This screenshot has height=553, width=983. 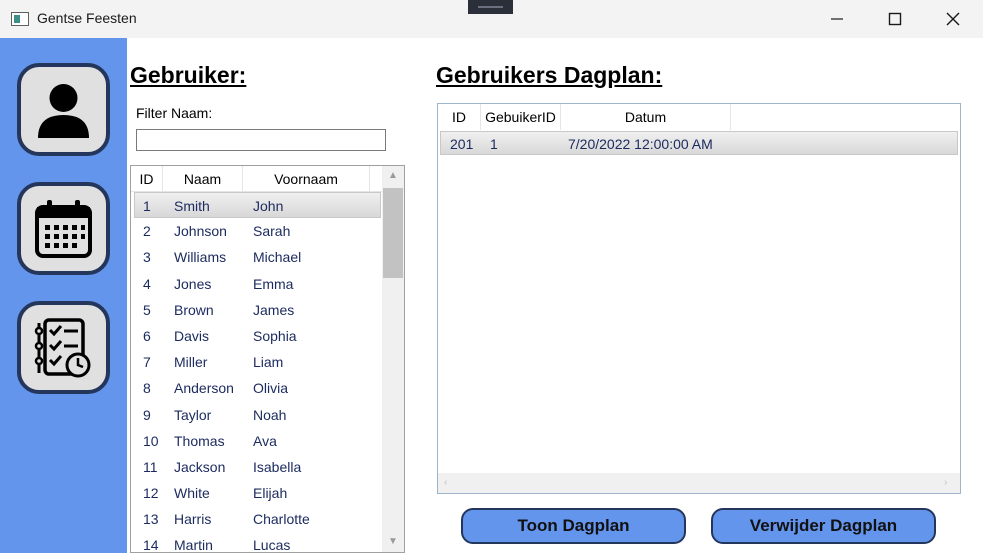 What do you see at coordinates (268, 362) in the screenshot?
I see `user-cell-voornaam: Liam` at bounding box center [268, 362].